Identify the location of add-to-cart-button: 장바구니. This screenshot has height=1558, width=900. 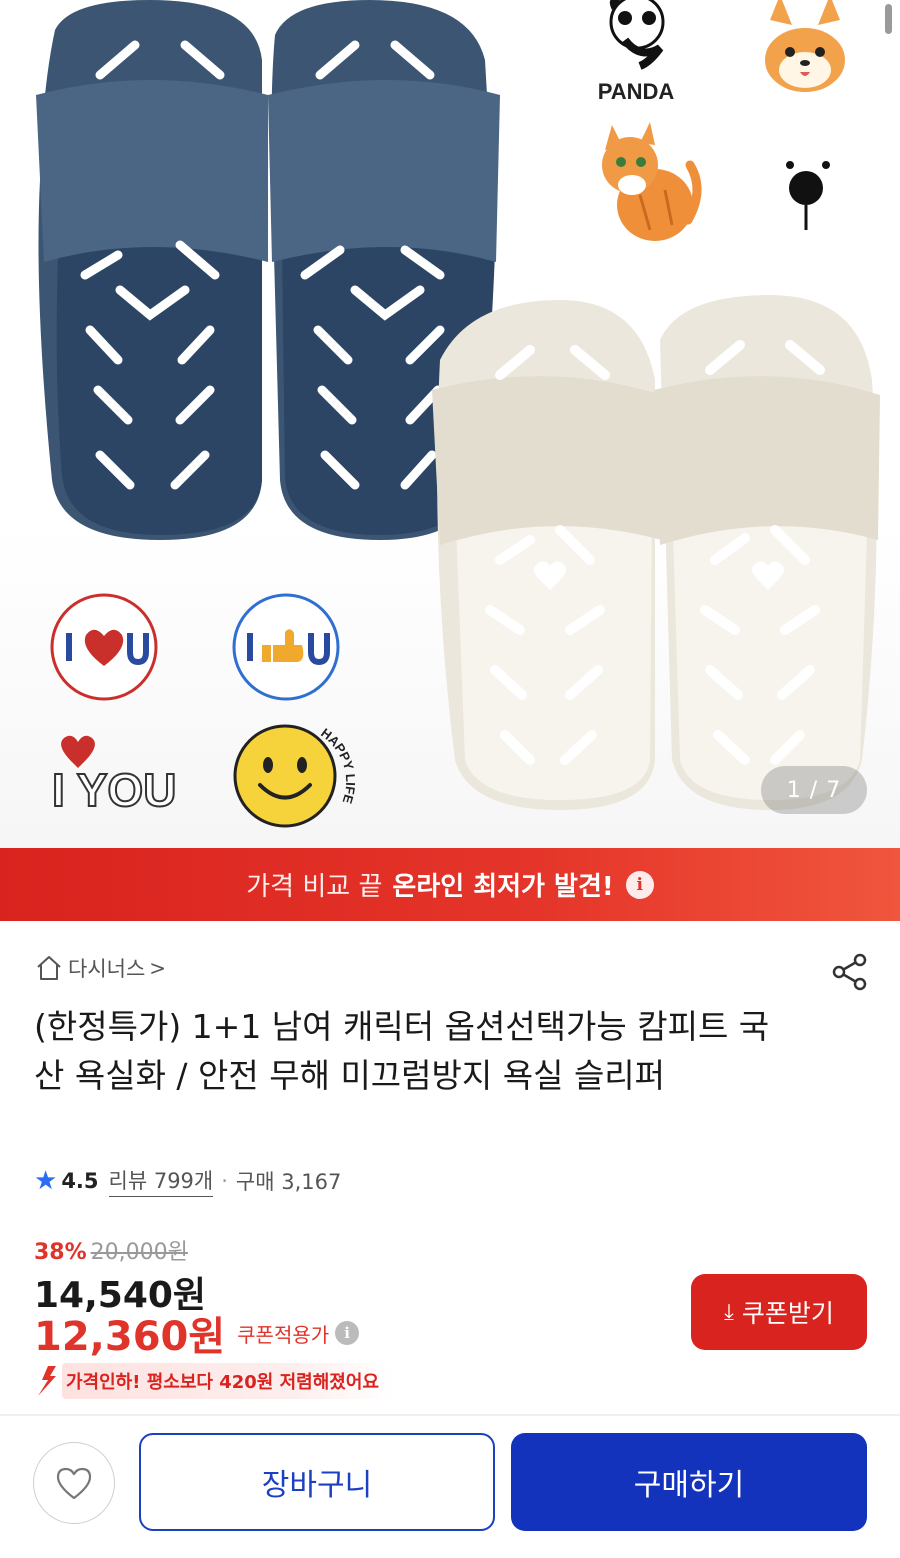
(317, 1482).